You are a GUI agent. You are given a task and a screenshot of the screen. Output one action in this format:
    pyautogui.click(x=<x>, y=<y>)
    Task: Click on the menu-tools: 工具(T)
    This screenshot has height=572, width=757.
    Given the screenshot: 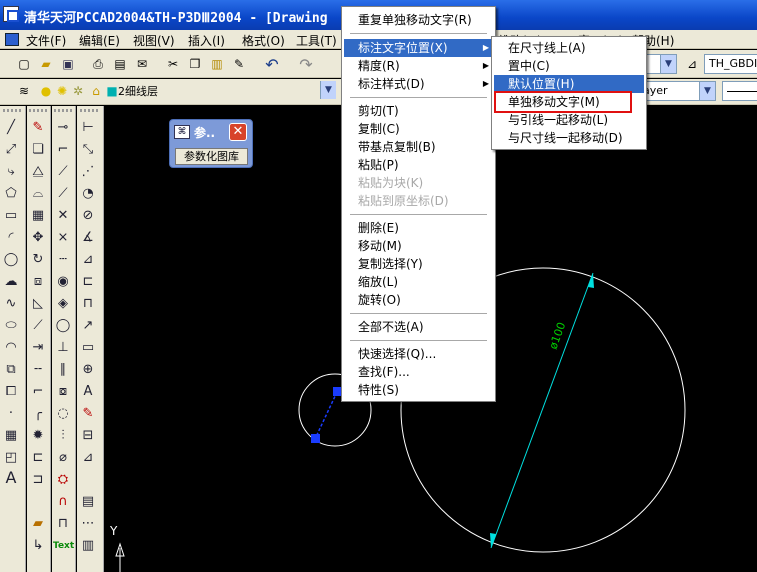 What is the action you would take?
    pyautogui.click(x=316, y=40)
    